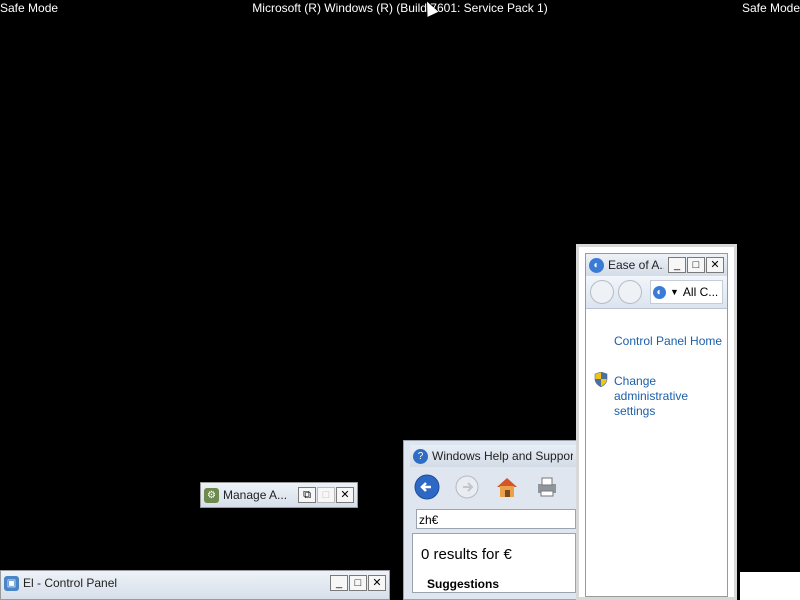 The width and height of the screenshot is (800, 600). Describe the element at coordinates (420, 456) in the screenshot. I see `help-icon: ?` at that location.